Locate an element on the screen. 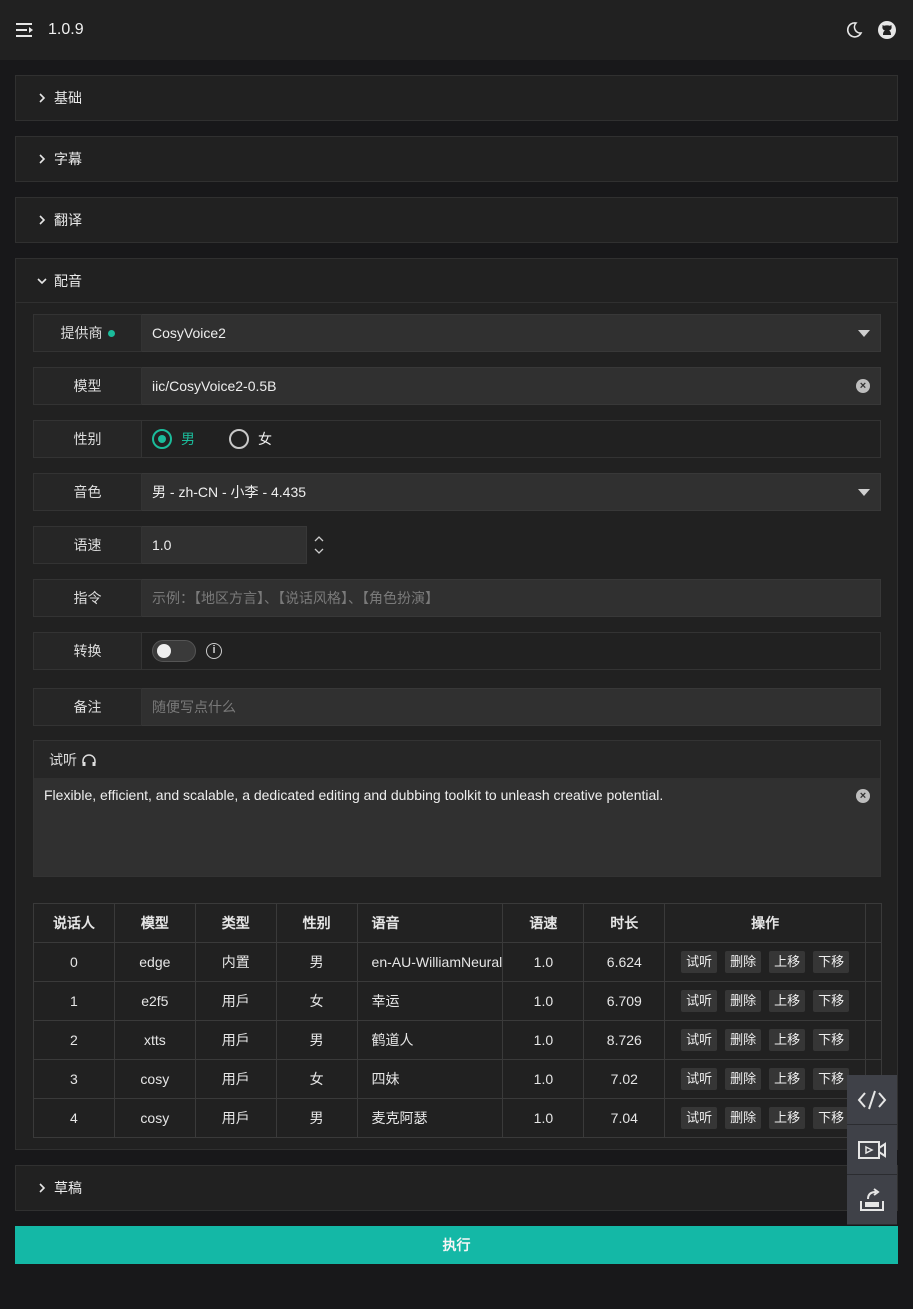  provider-row: 提供商 CosyVoice2 is located at coordinates (457, 333).